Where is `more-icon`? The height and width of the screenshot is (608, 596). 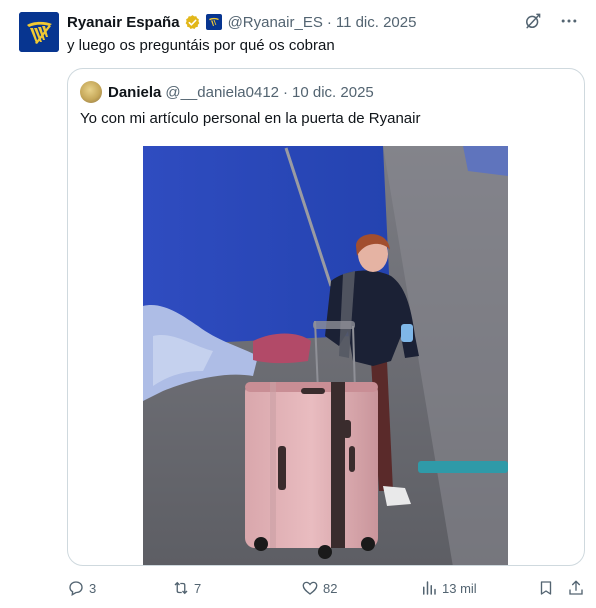
more-icon is located at coordinates (569, 21).